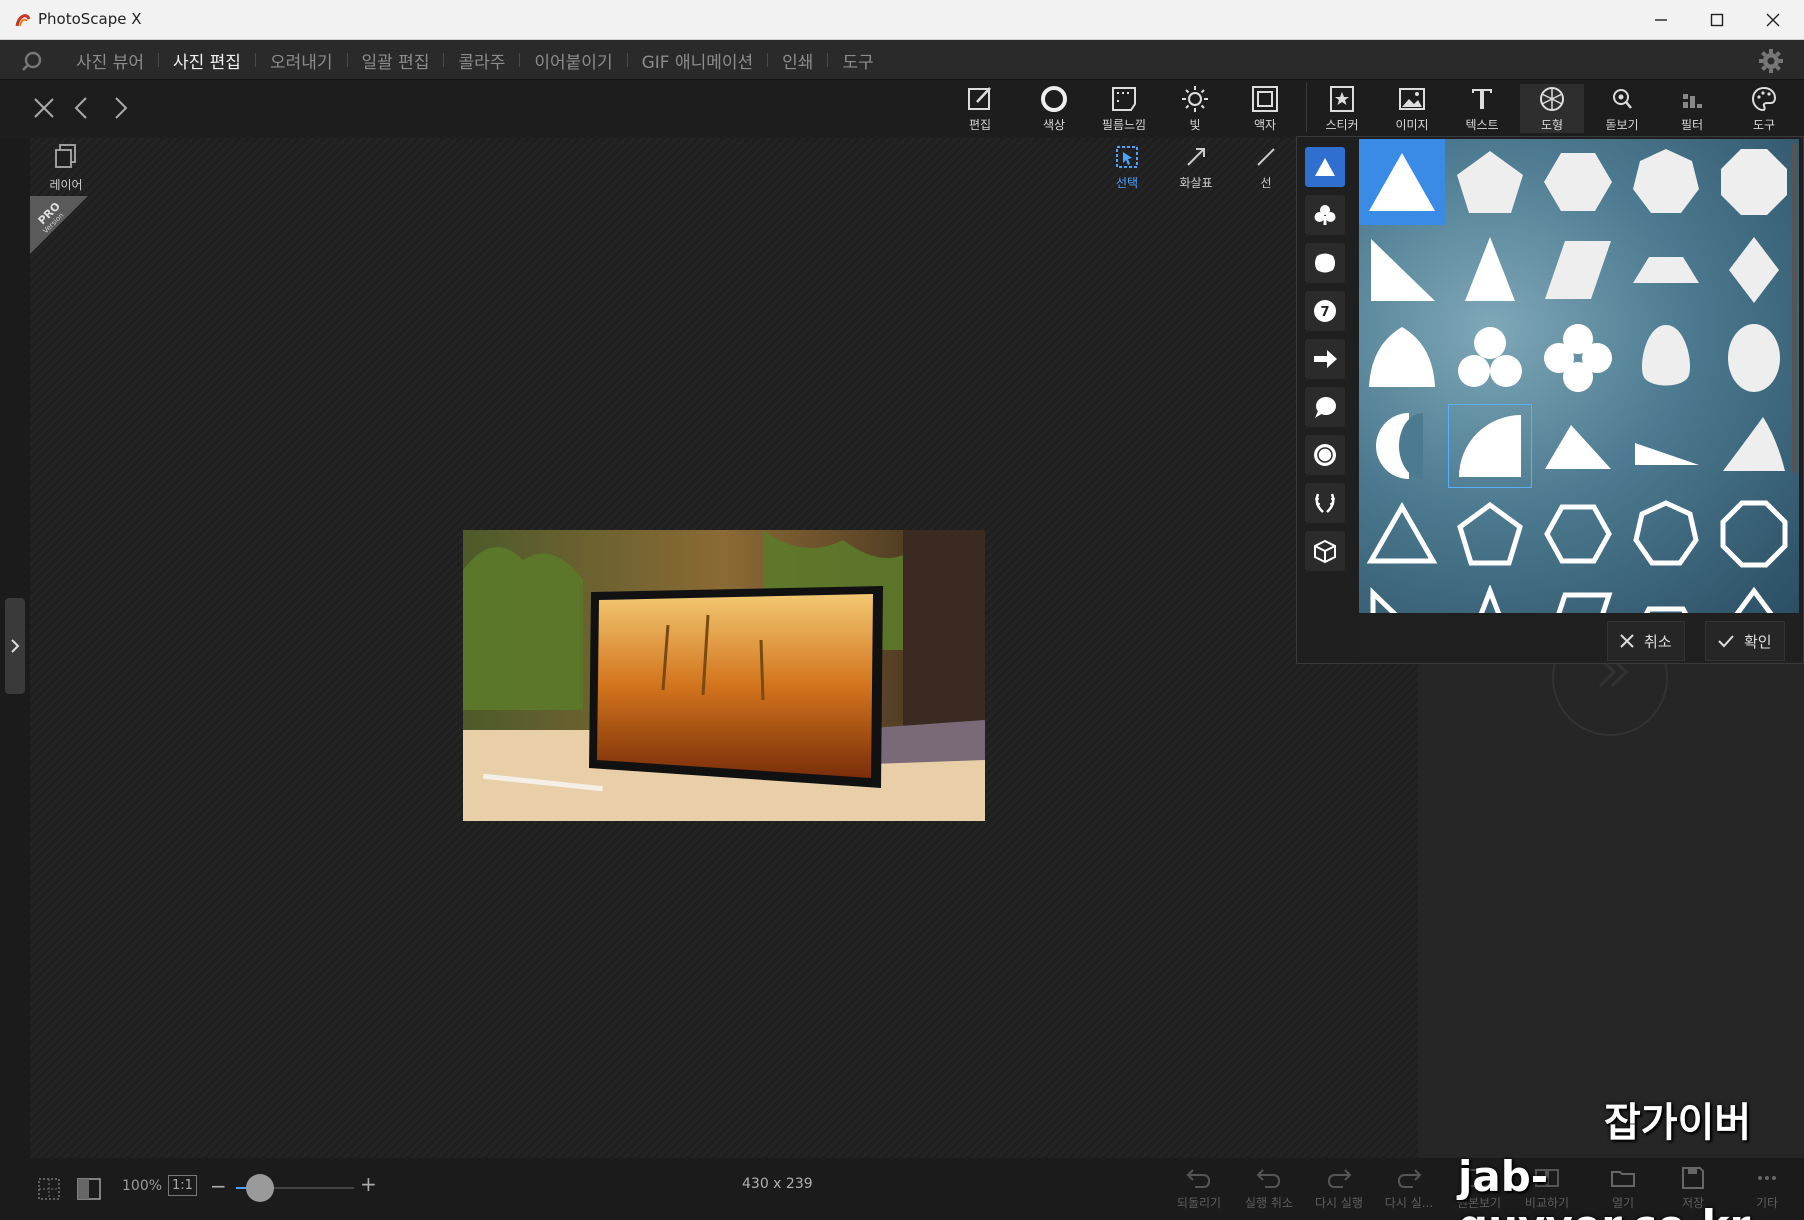  I want to click on shape-right-triangle, so click(1402, 270).